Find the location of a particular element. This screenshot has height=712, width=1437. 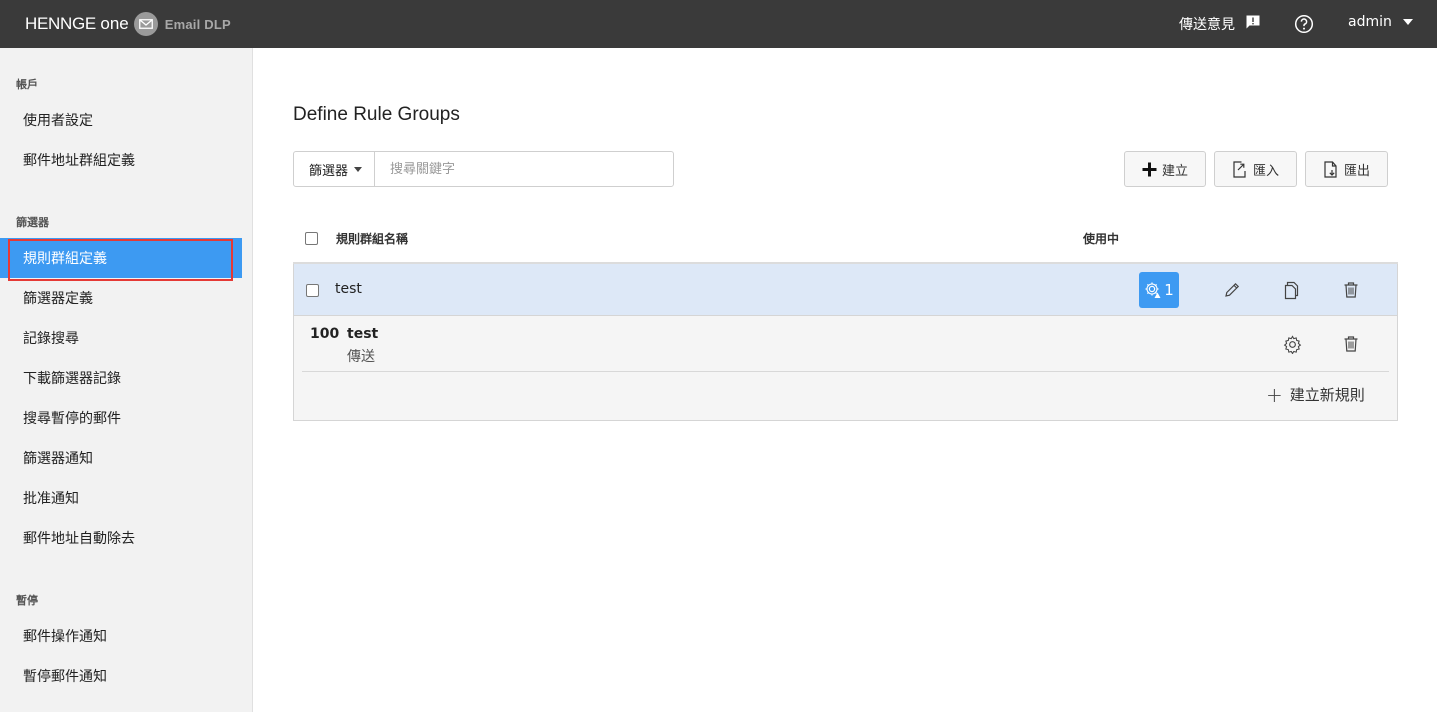

rule-action: 傳送 is located at coordinates (361, 357).